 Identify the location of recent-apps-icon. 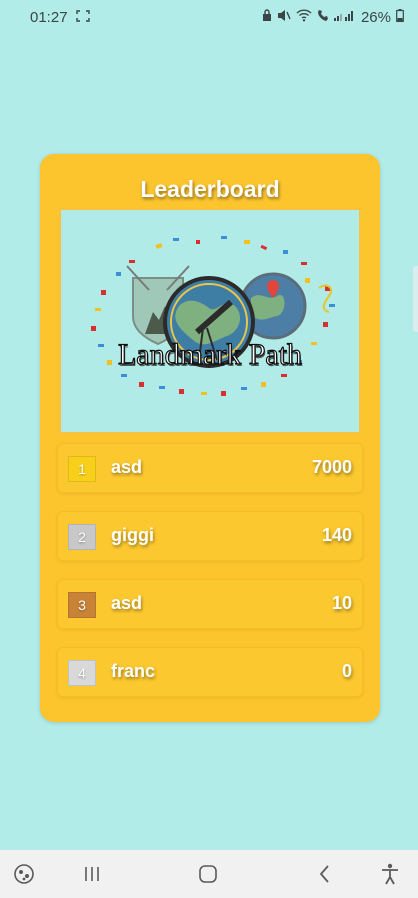
(92, 874).